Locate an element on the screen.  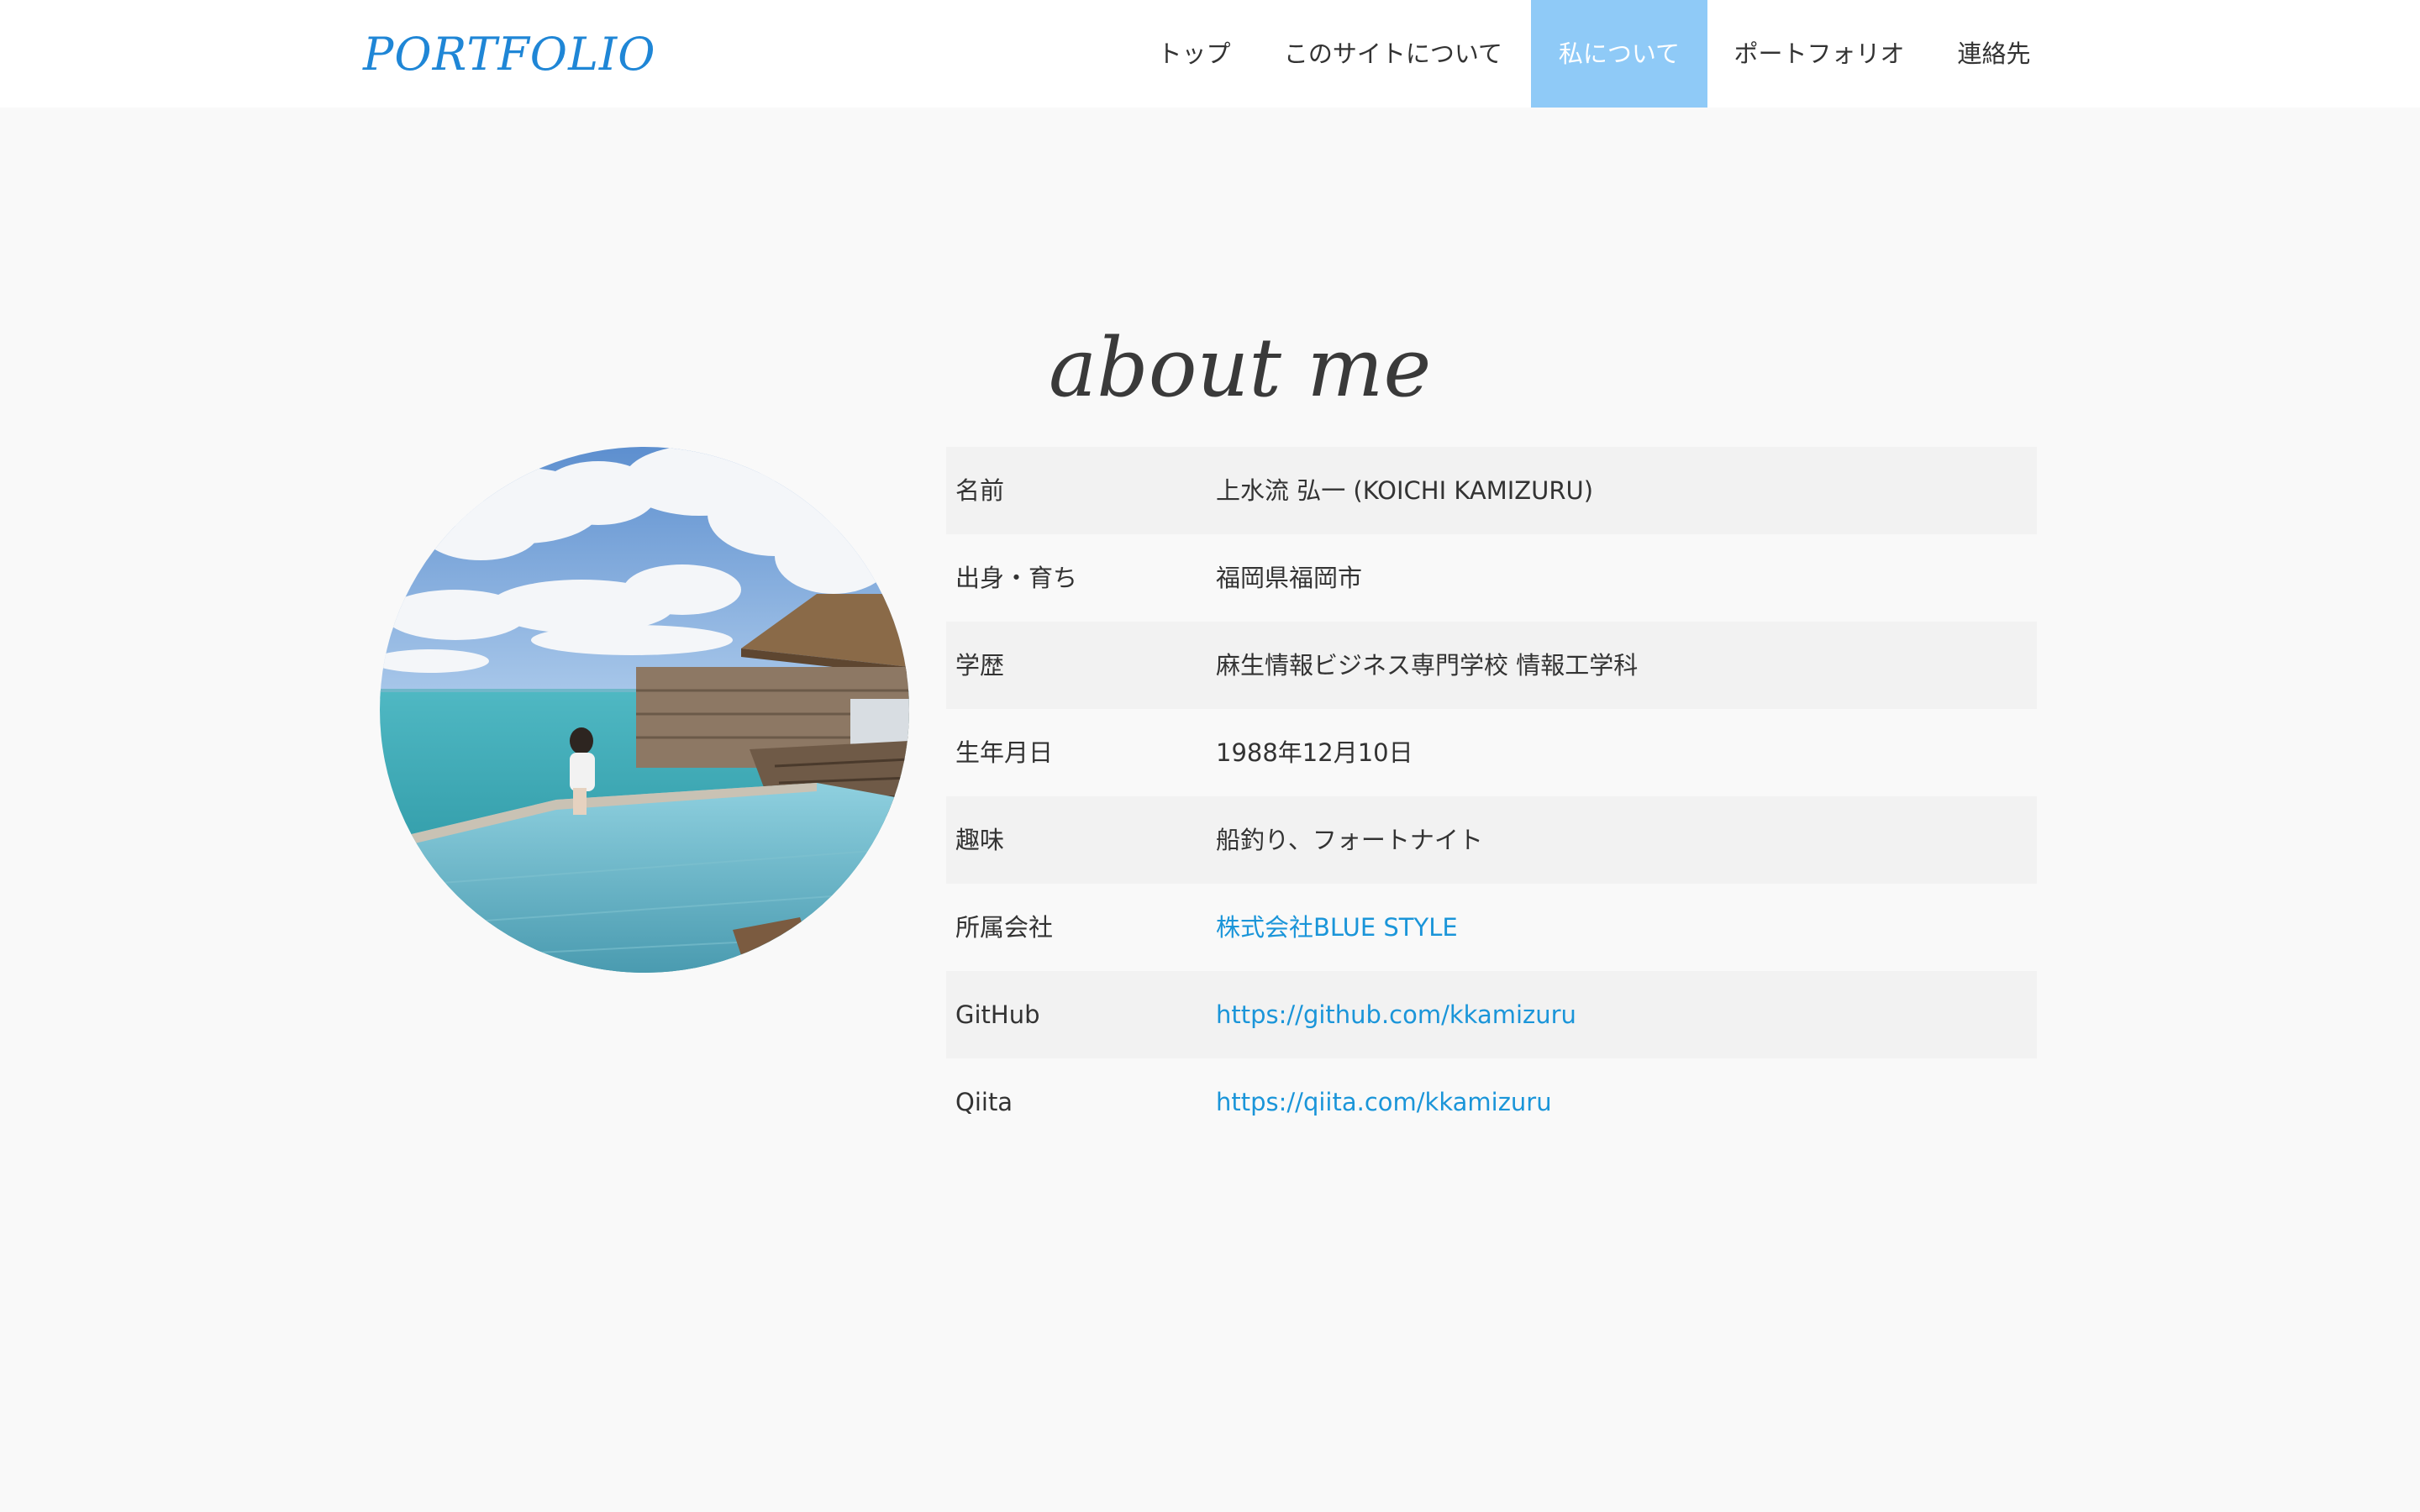
github-link: https://github.com/kkamizuru is located at coordinates (1396, 1014).